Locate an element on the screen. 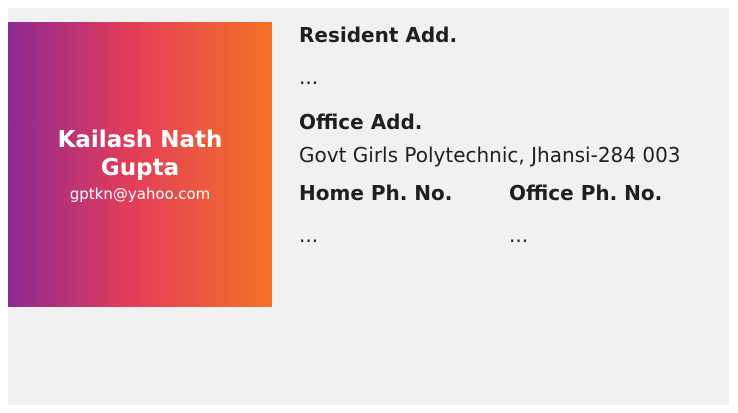  office-address-label: Office Add. is located at coordinates (361, 122).